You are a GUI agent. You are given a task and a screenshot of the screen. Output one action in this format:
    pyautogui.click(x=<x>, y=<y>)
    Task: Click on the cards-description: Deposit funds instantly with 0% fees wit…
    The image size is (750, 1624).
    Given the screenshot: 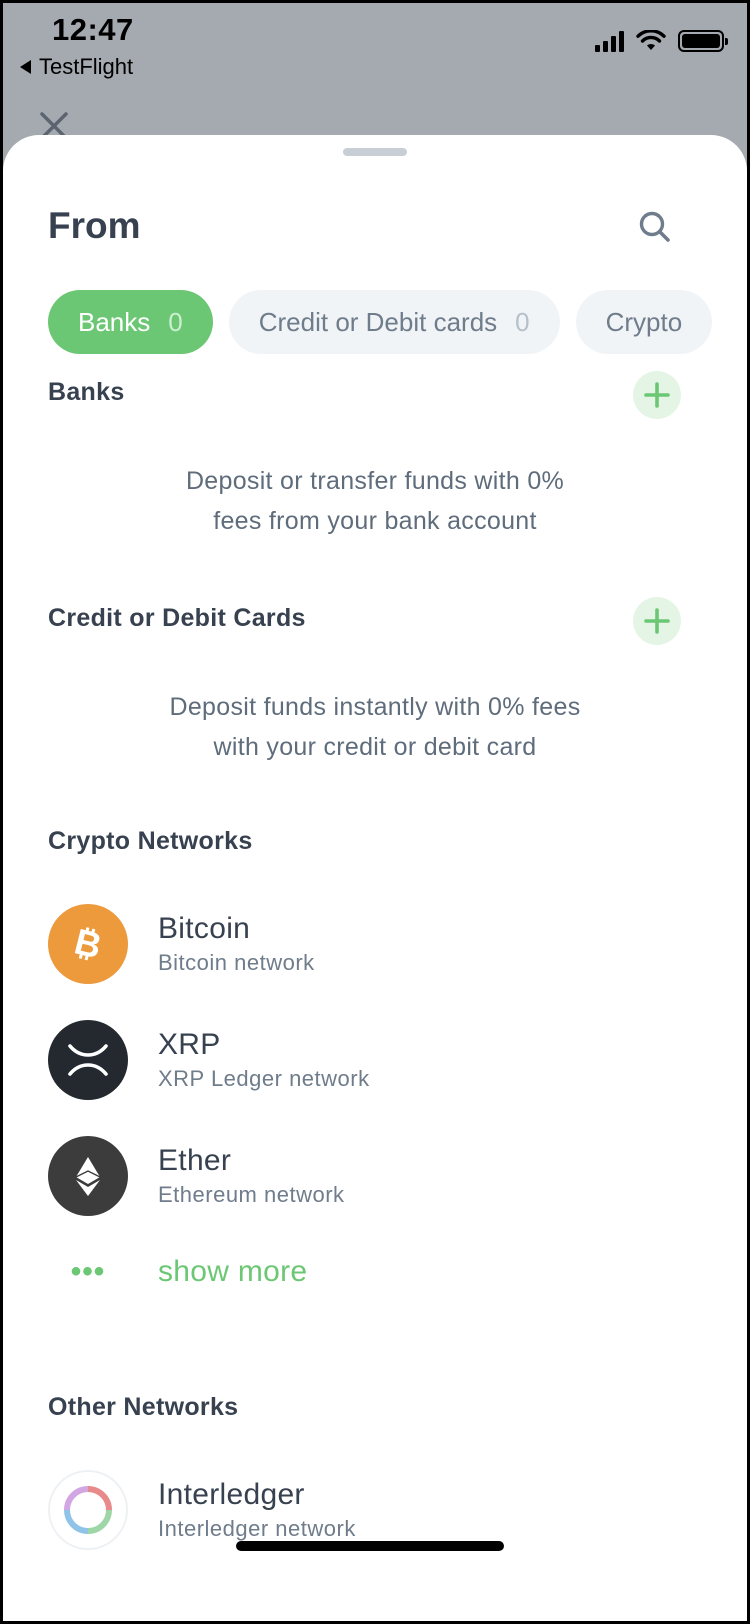 What is the action you would take?
    pyautogui.click(x=375, y=727)
    